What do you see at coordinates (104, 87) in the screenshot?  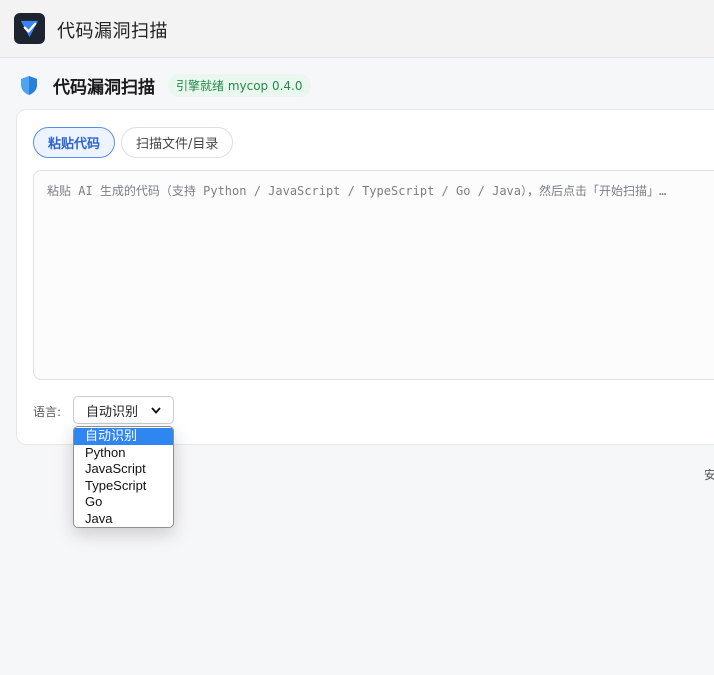 I see `page-title: 代码漏洞扫描` at bounding box center [104, 87].